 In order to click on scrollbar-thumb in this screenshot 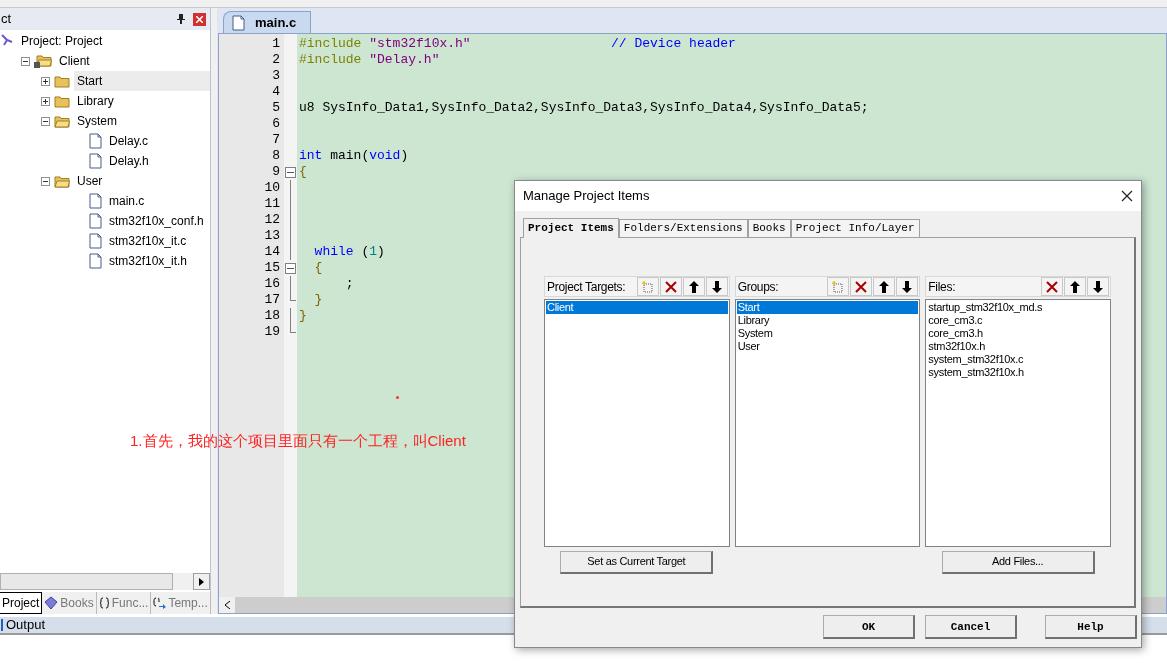, I will do `click(86, 581)`.